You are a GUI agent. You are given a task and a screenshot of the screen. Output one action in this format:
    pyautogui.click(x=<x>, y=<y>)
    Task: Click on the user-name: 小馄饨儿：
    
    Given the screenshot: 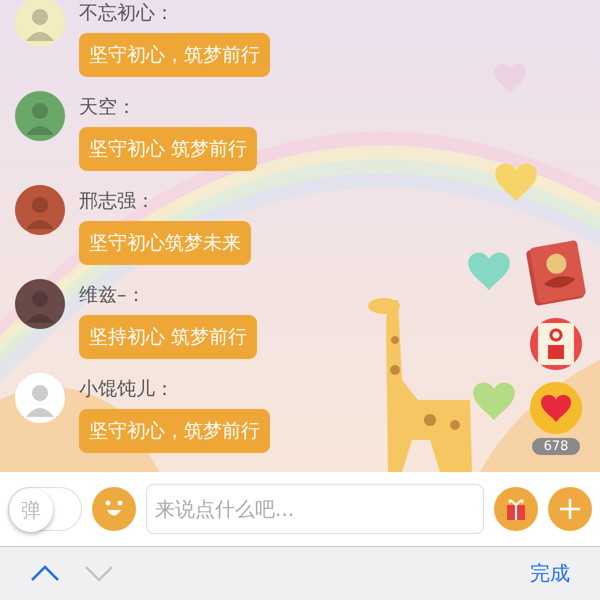 What is the action you would take?
    pyautogui.click(x=127, y=389)
    